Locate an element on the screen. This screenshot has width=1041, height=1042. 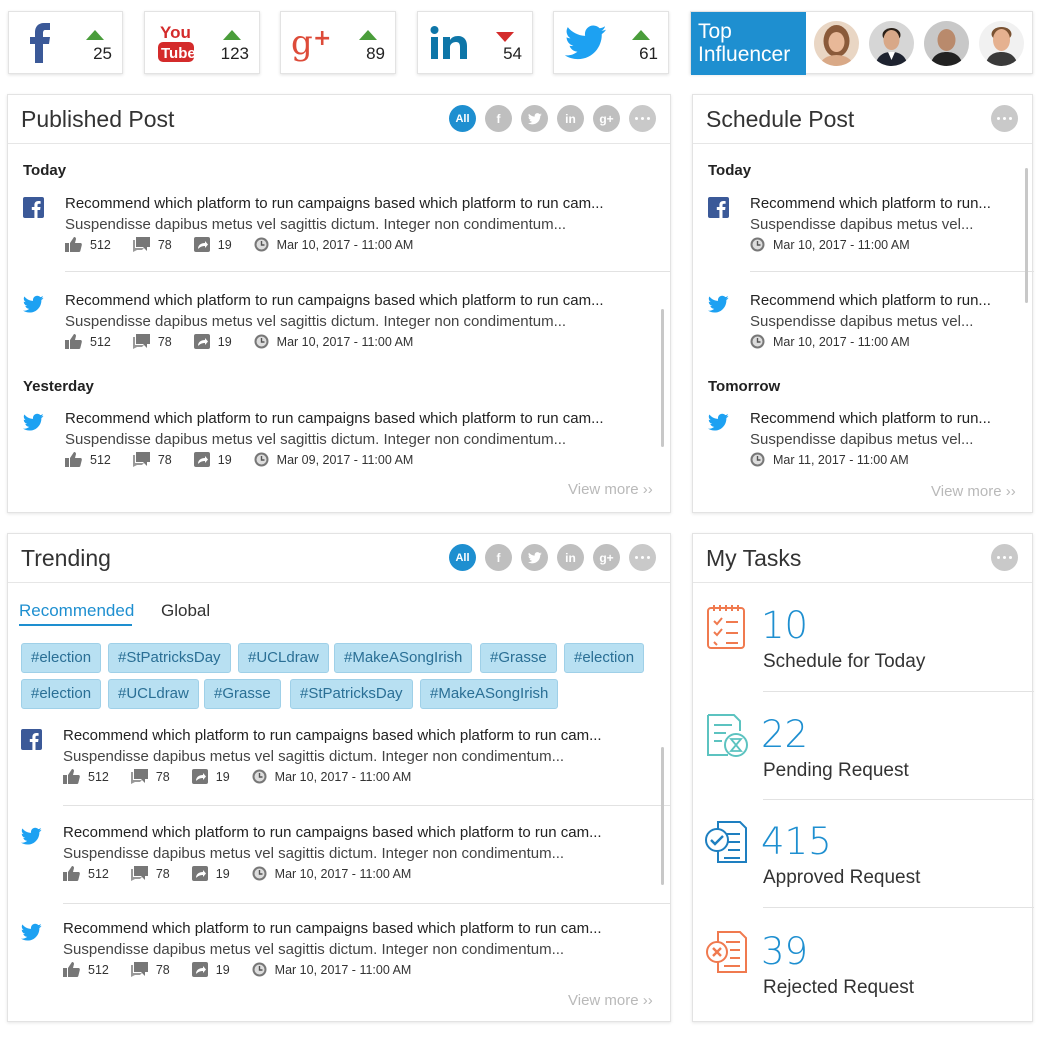
google-plus-icon: g + is located at coordinates (313, 43).